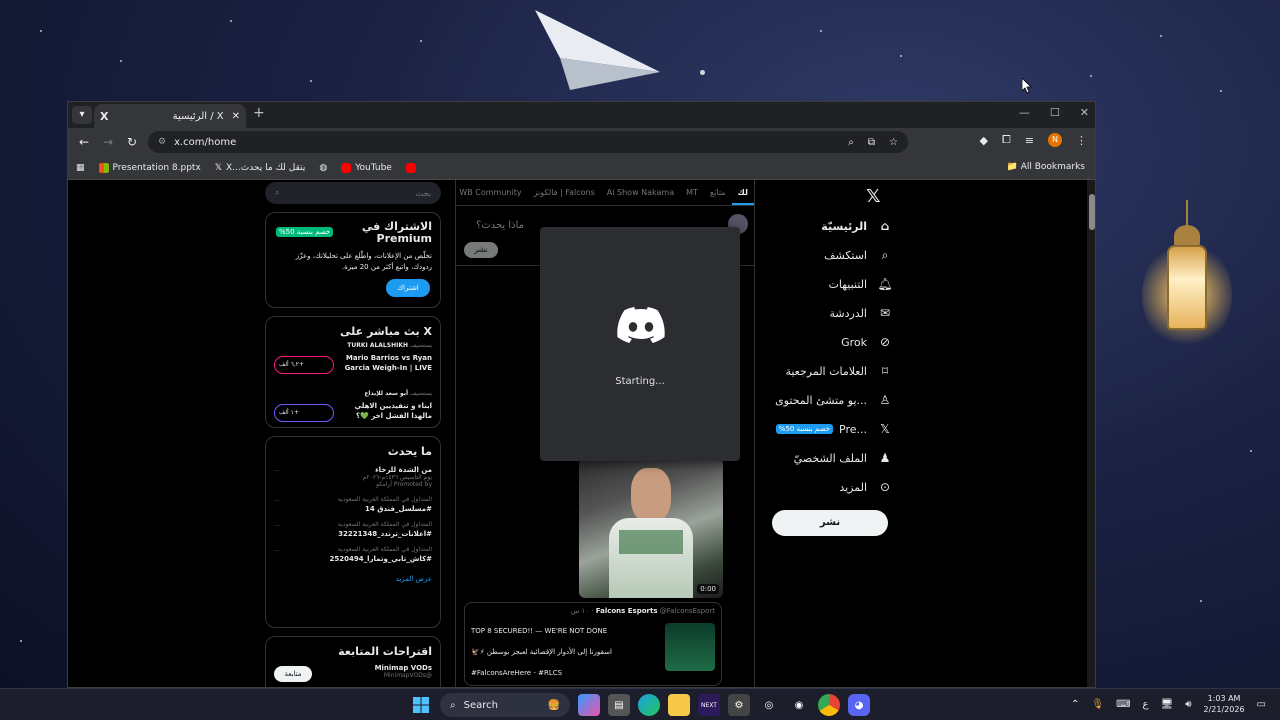  Describe the element at coordinates (1224, 704) in the screenshot. I see `clock: 1:03 AM 2/21/2026` at that location.